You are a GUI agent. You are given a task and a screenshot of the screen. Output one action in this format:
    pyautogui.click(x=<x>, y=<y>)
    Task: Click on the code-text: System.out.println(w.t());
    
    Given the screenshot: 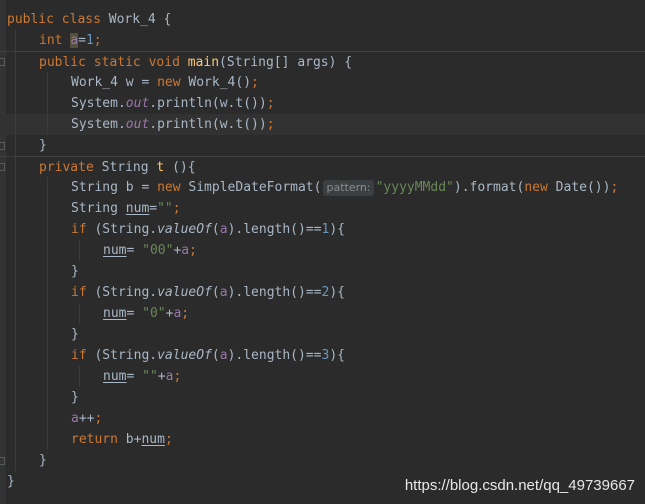 What is the action you would take?
    pyautogui.click(x=173, y=103)
    